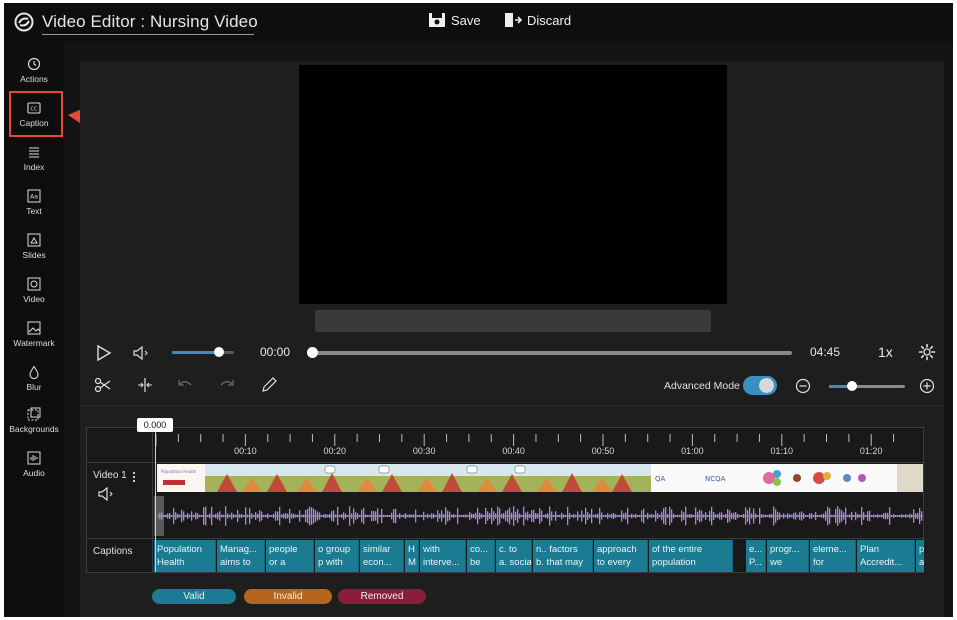 Image resolution: width=957 pixels, height=620 pixels. Describe the element at coordinates (540, 516) in the screenshot. I see `audio-waveform` at that location.